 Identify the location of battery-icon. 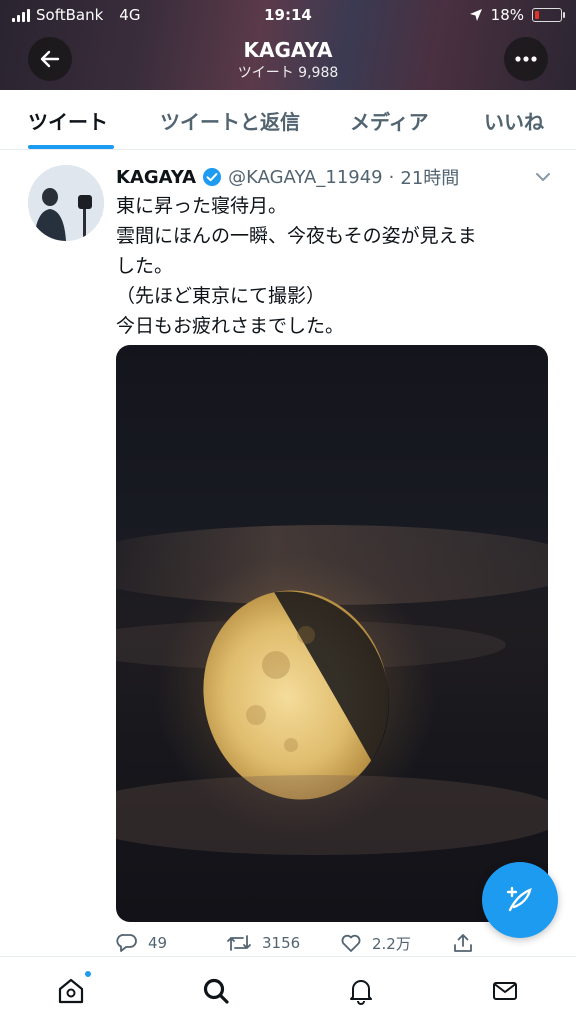
(548, 15).